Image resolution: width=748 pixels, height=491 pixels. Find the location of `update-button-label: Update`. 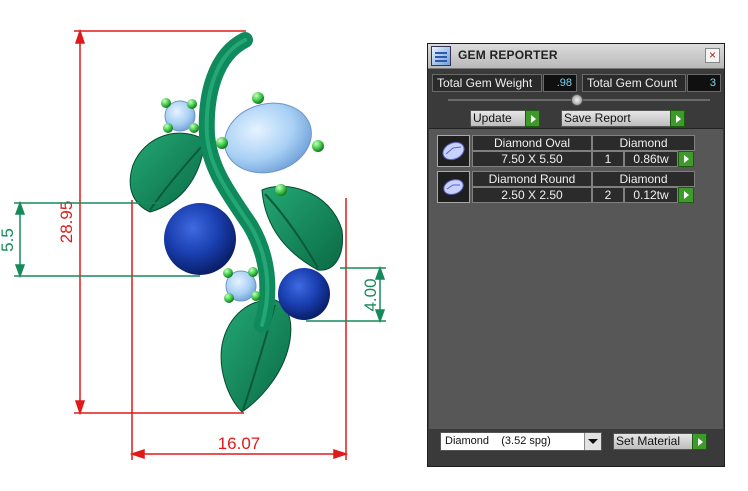

update-button-label: Update is located at coordinates (492, 118).